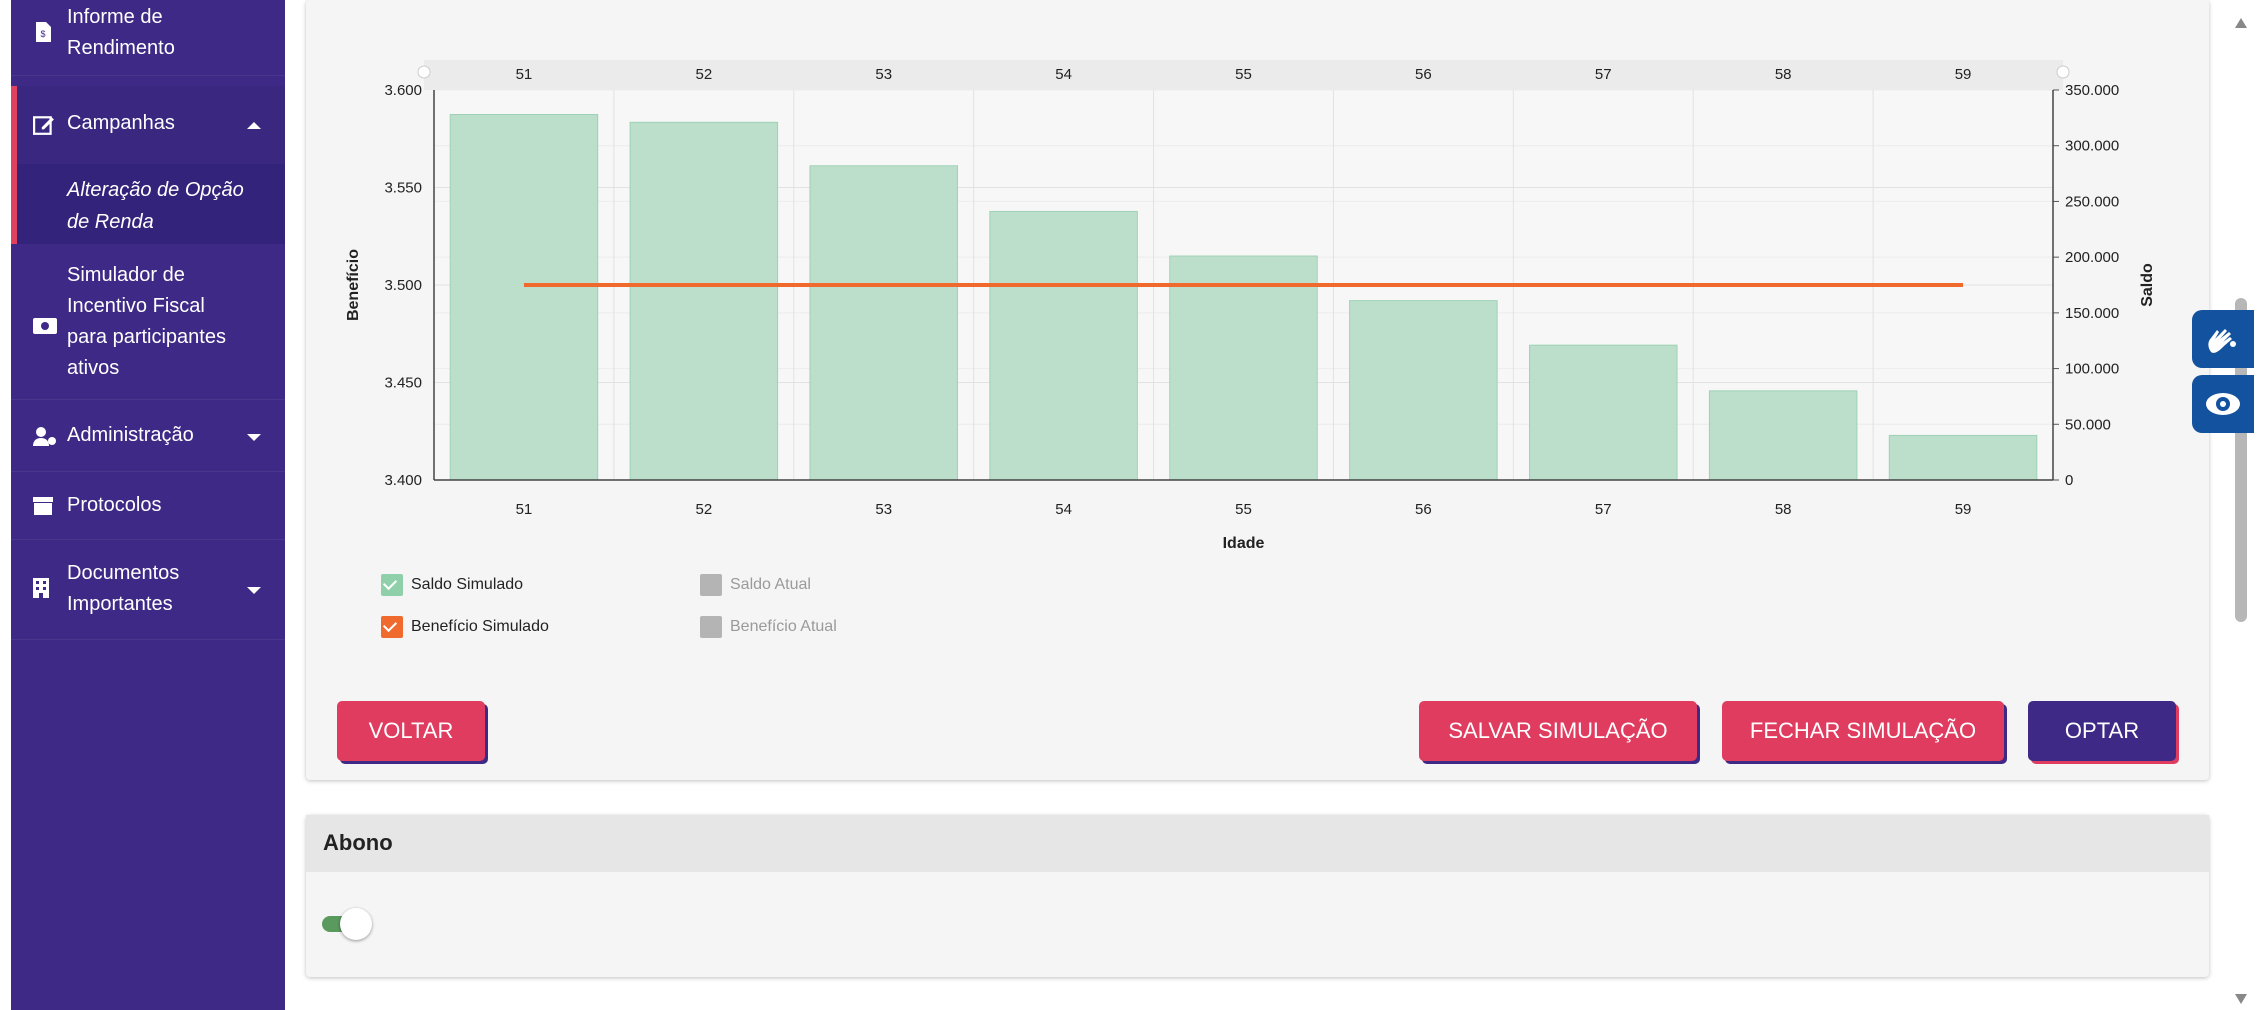 This screenshot has height=1010, width=2265. Describe the element at coordinates (44, 436) in the screenshot. I see `users-gear-icon` at that location.